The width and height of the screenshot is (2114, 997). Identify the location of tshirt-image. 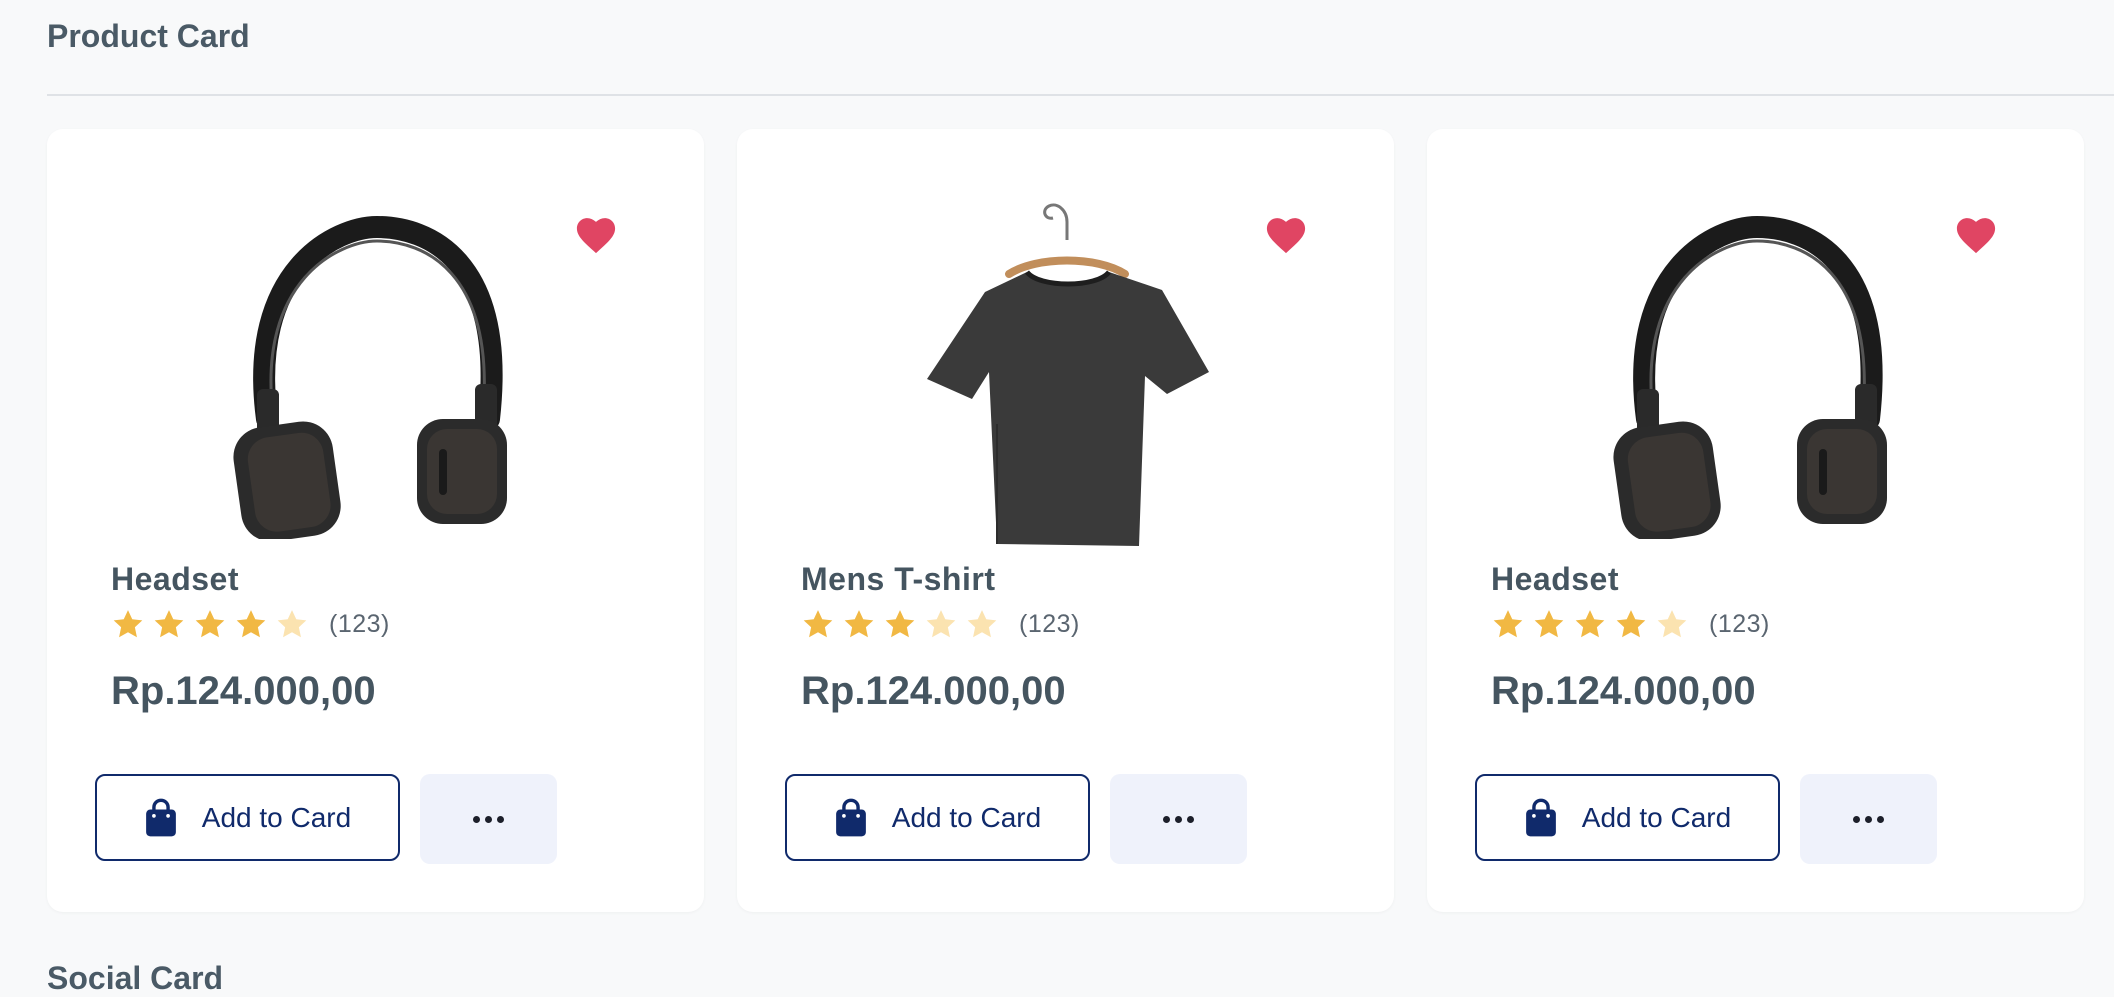
(1067, 374).